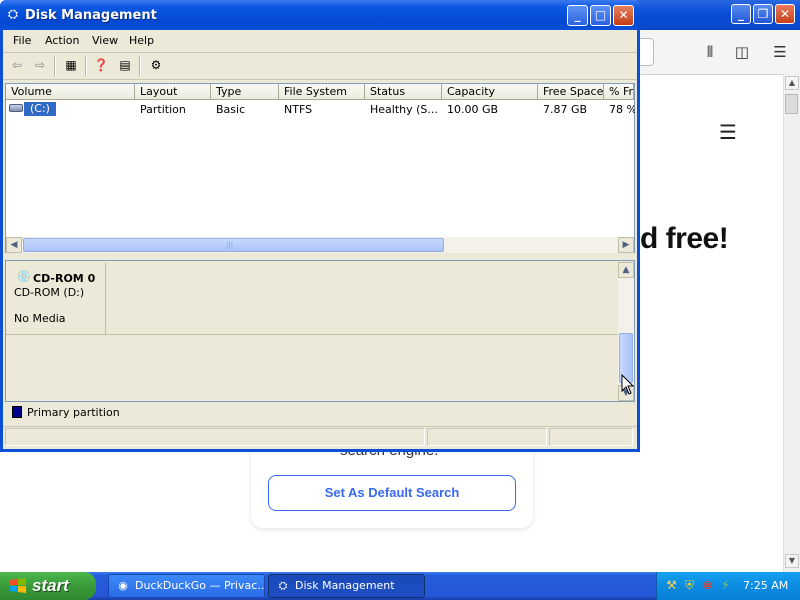 The height and width of the screenshot is (600, 800). Describe the element at coordinates (565, 109) in the screenshot. I see `free-space-cell: 7.87 GB` at that location.